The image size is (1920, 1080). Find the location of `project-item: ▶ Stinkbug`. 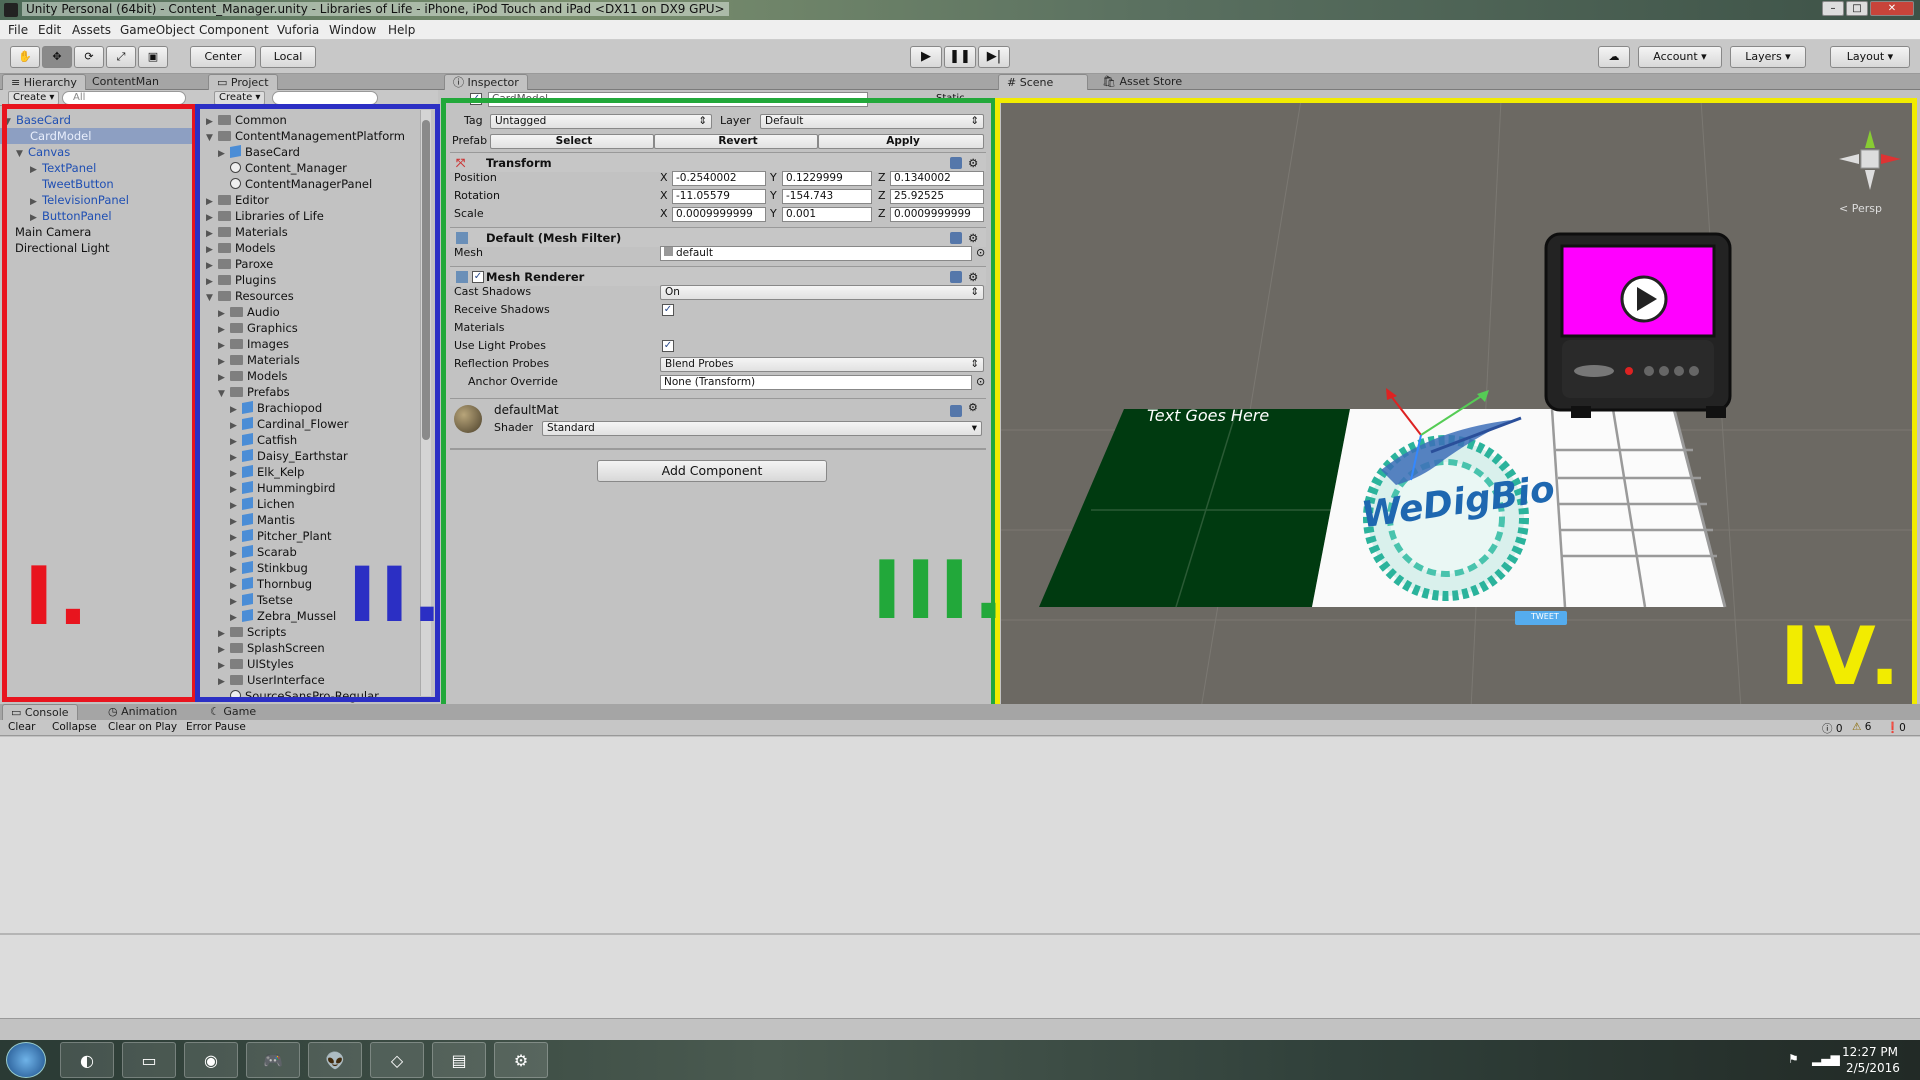

project-item: ▶ Stinkbug is located at coordinates (269, 568).